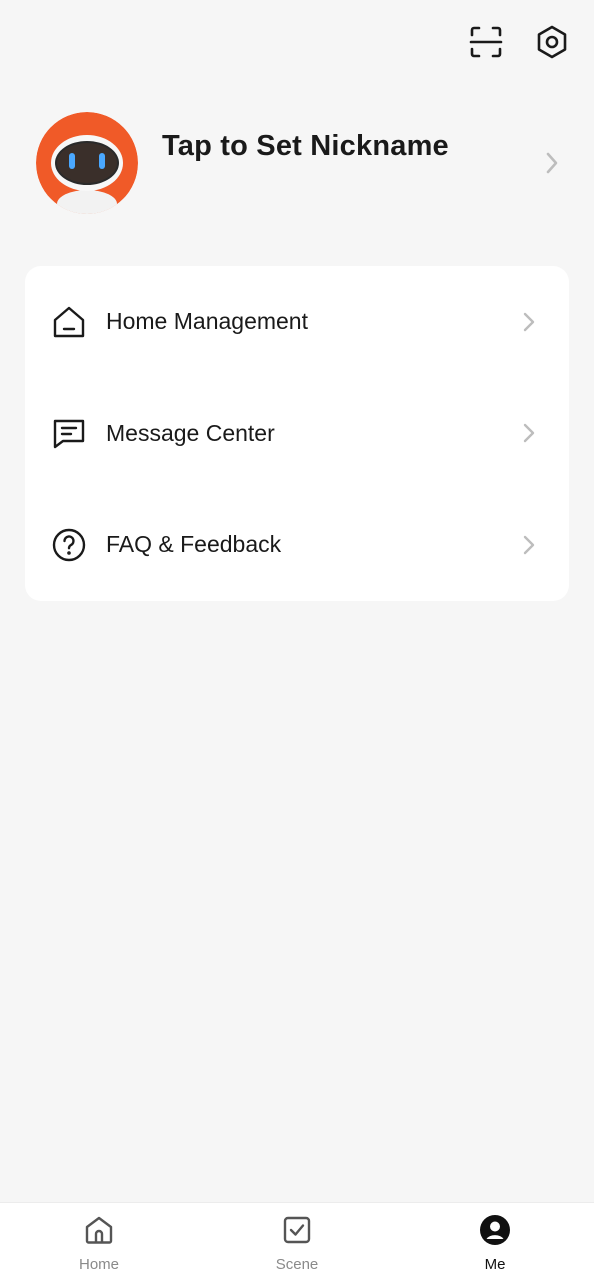 The width and height of the screenshot is (594, 1280). What do you see at coordinates (495, 1264) in the screenshot?
I see `tab-label: Me` at bounding box center [495, 1264].